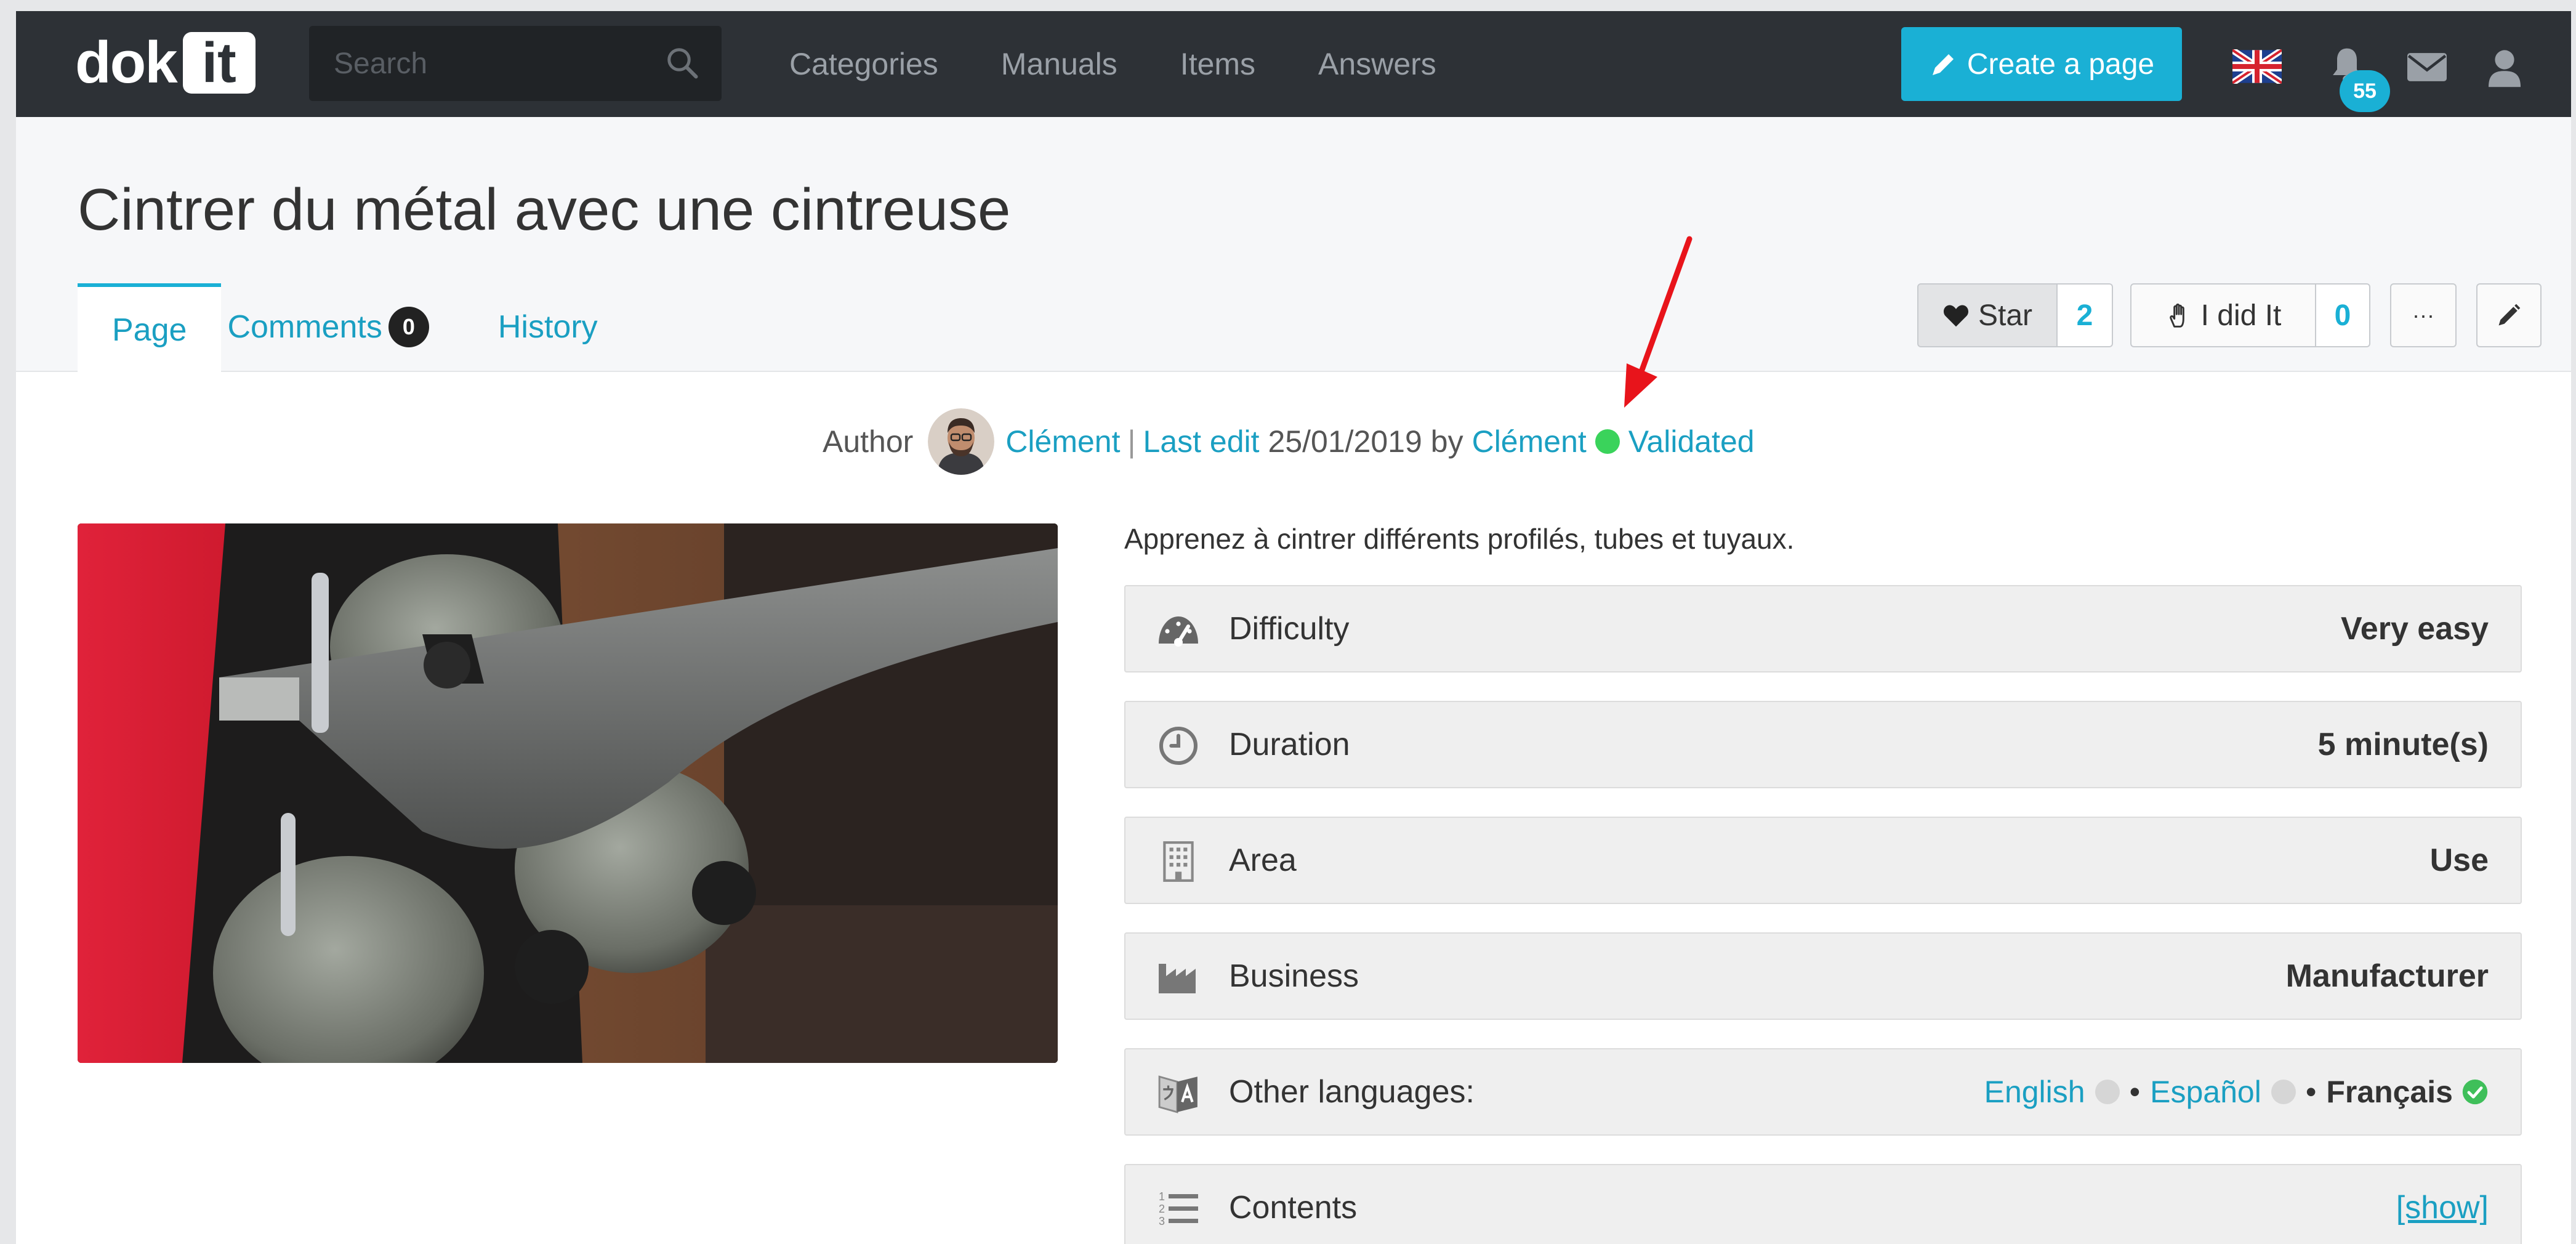  What do you see at coordinates (1263, 860) in the screenshot?
I see `area-label: Area` at bounding box center [1263, 860].